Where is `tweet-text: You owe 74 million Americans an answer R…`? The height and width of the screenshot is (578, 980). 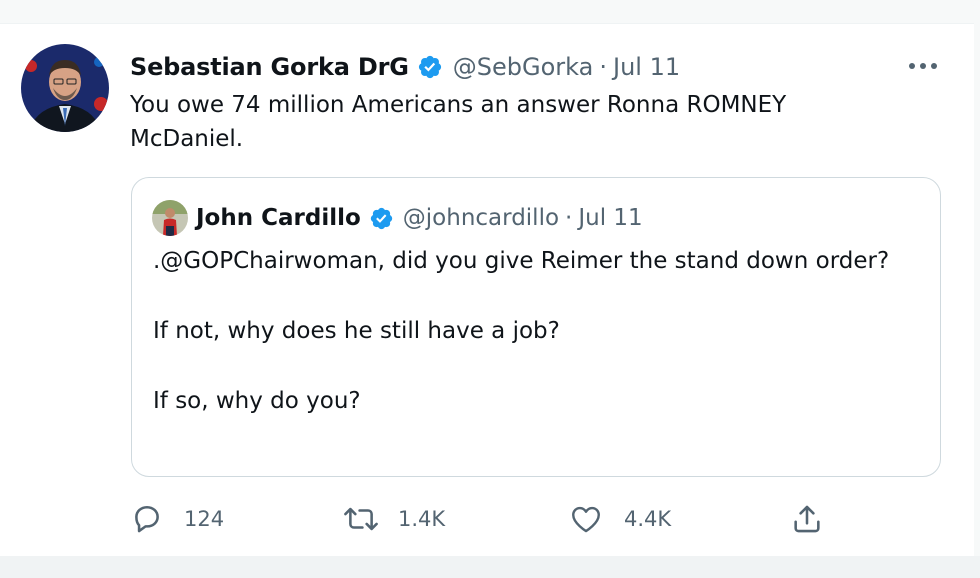
tweet-text: You owe 74 million Americans an answer R… is located at coordinates (458, 122).